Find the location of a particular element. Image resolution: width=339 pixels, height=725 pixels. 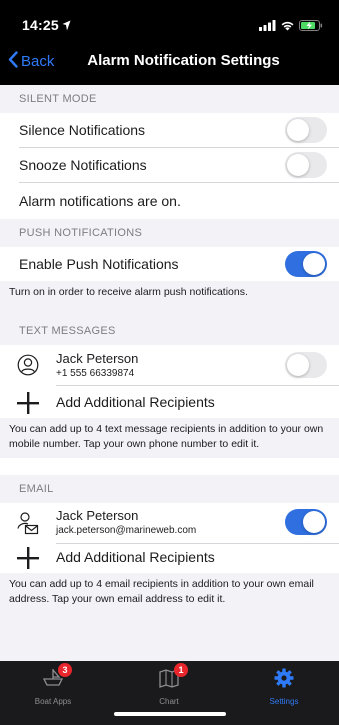

tab-label-settings: Settings is located at coordinates (284, 701).